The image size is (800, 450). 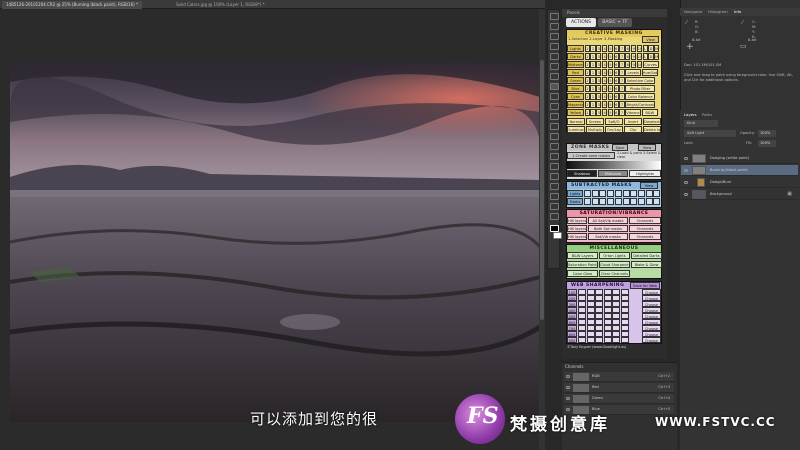 What do you see at coordinates (554, 16) in the screenshot?
I see `move-tool-icon` at bounding box center [554, 16].